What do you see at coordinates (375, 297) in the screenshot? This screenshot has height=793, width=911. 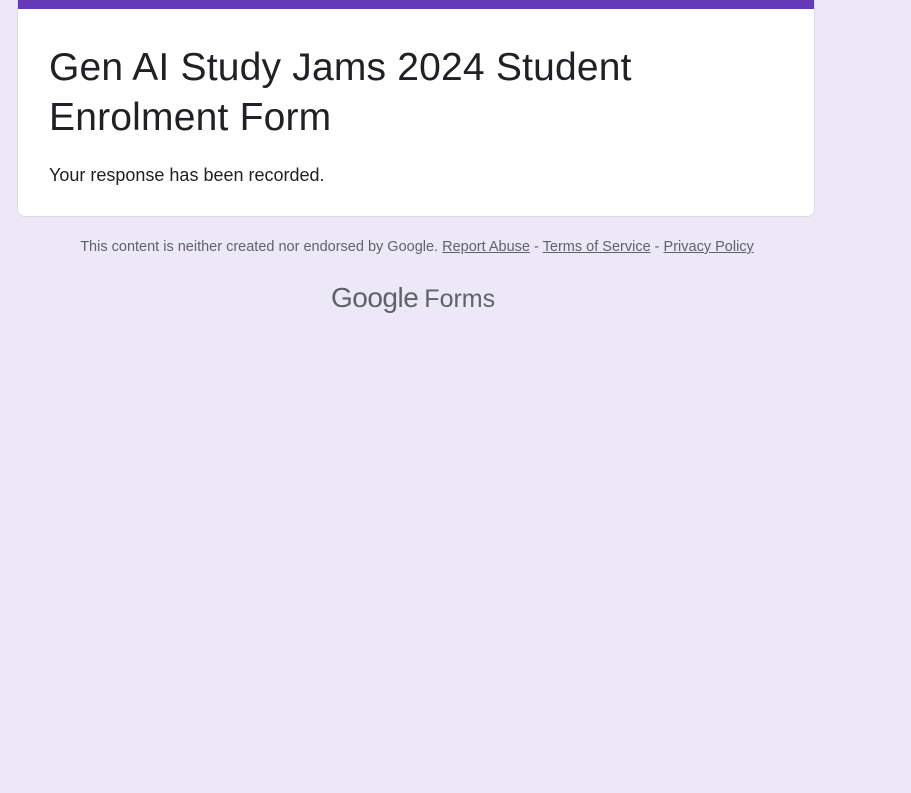 I see `google-wordmark: Google` at bounding box center [375, 297].